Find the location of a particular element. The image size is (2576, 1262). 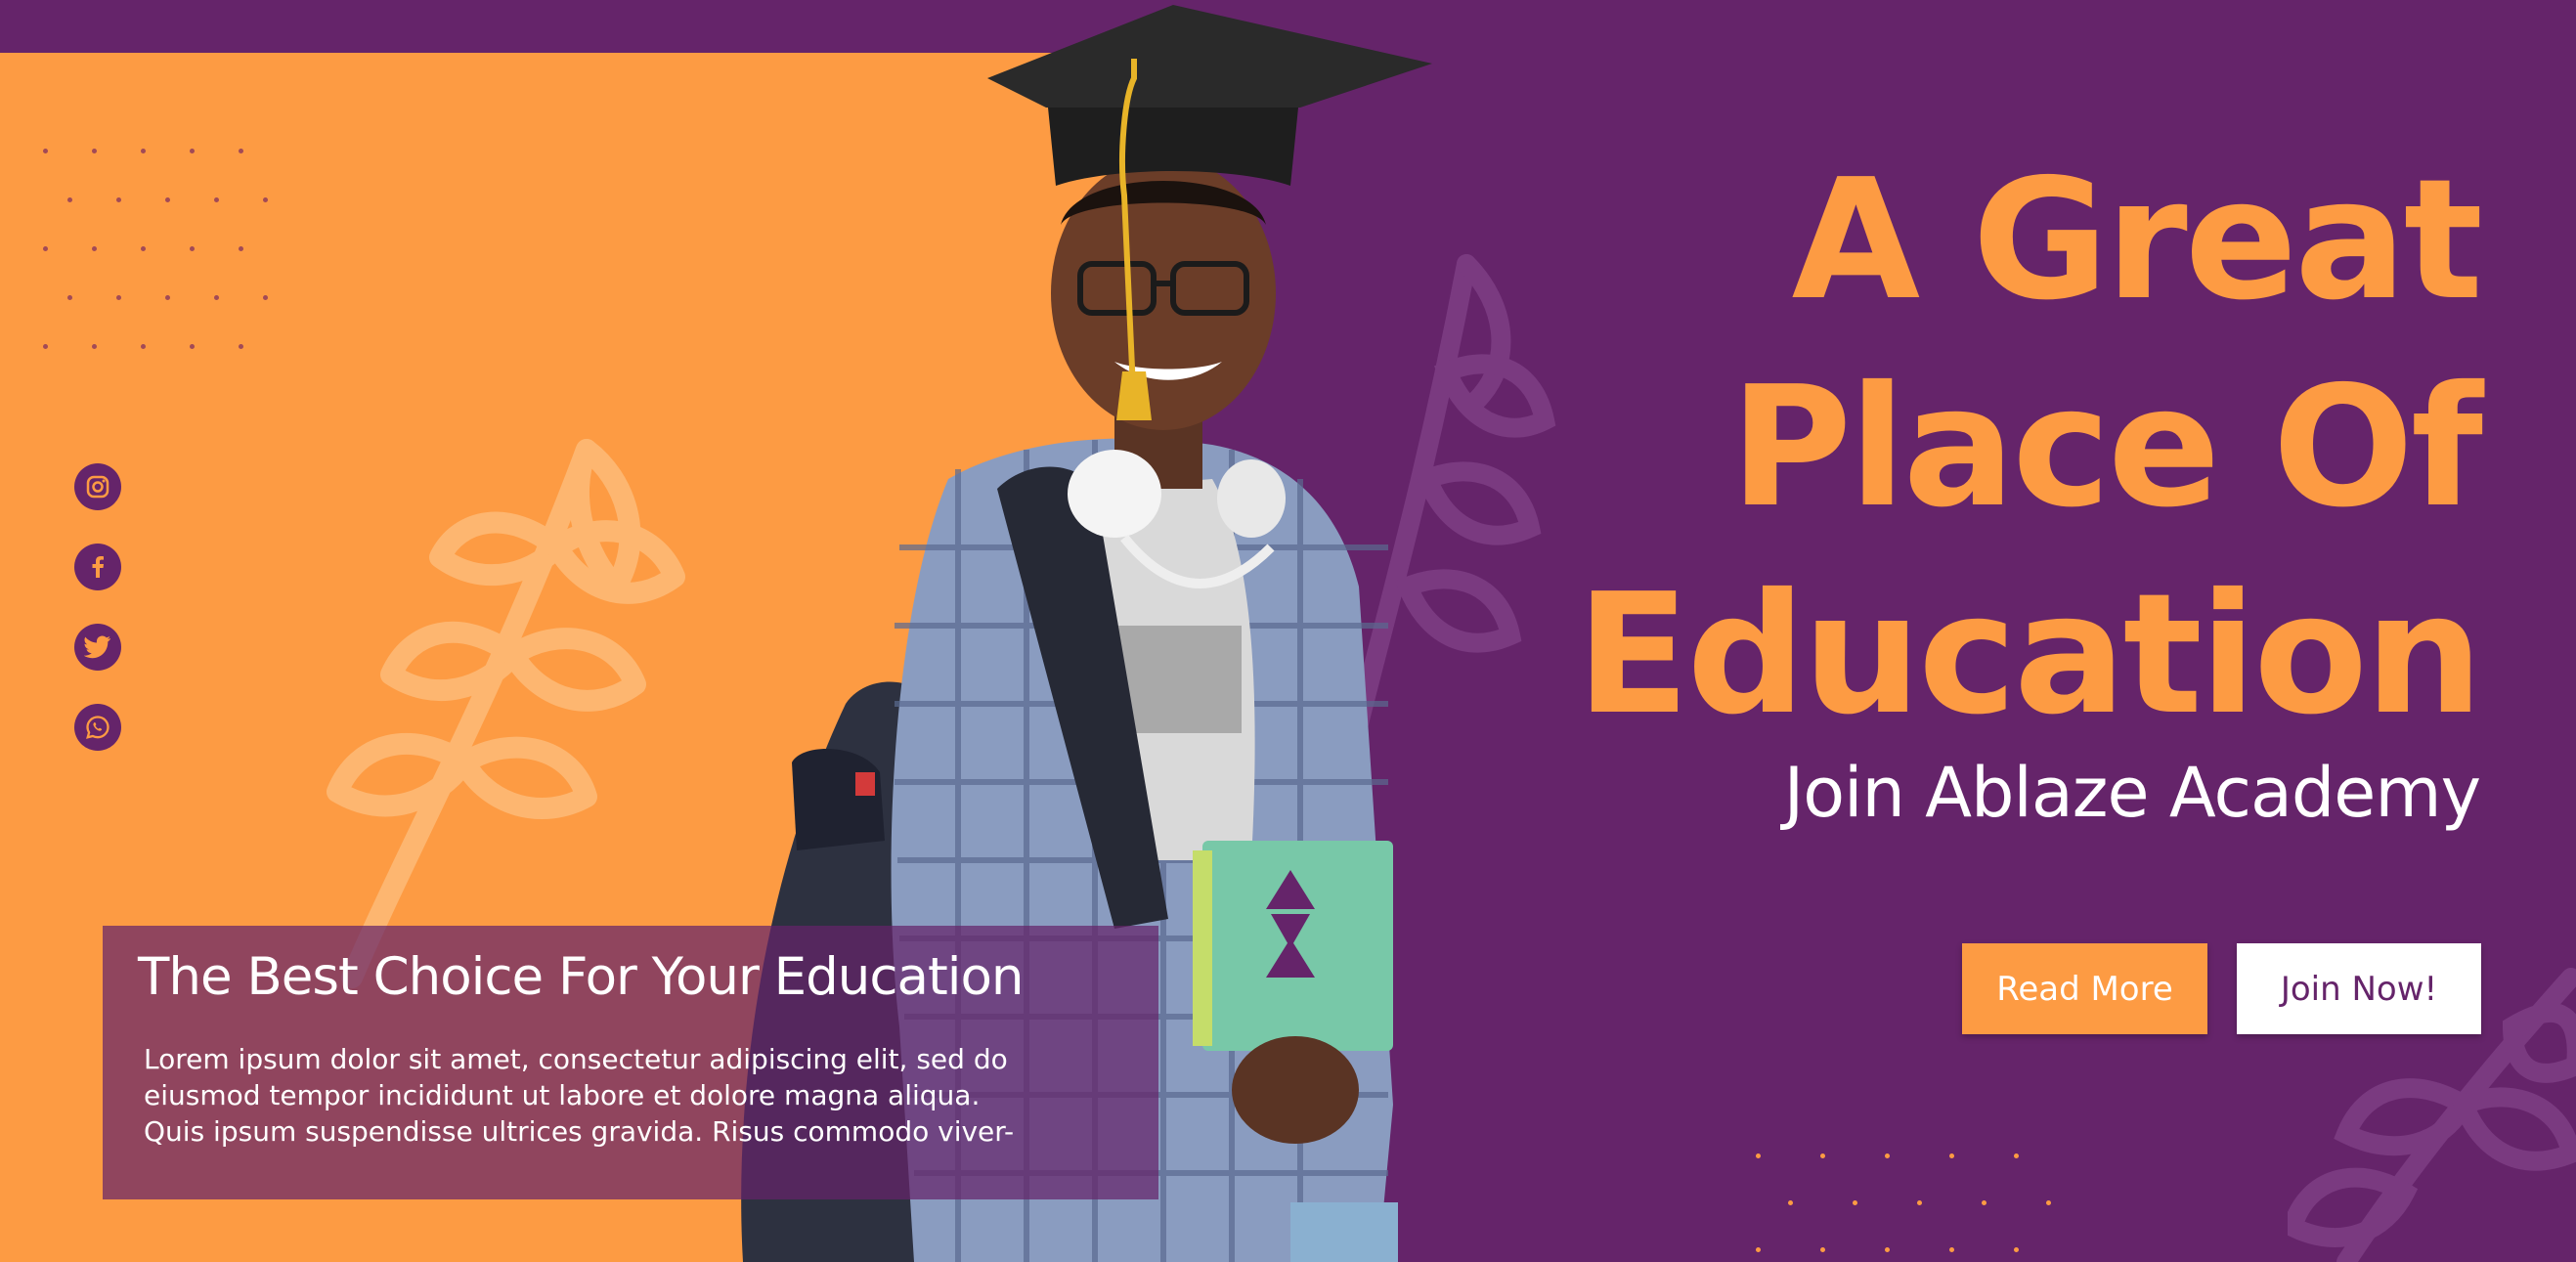

info-title: The Best Choice For Your Education is located at coordinates (581, 977).